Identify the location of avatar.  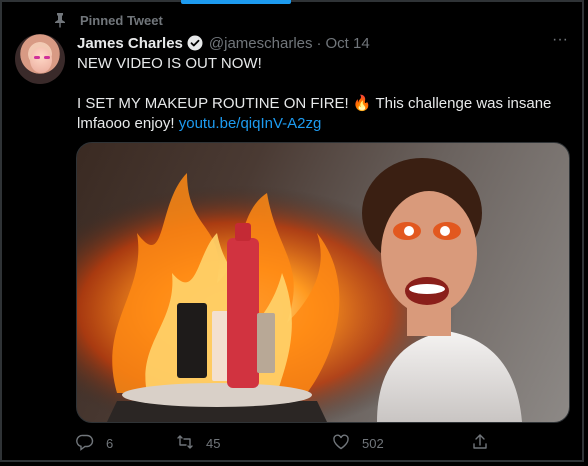
(40, 59).